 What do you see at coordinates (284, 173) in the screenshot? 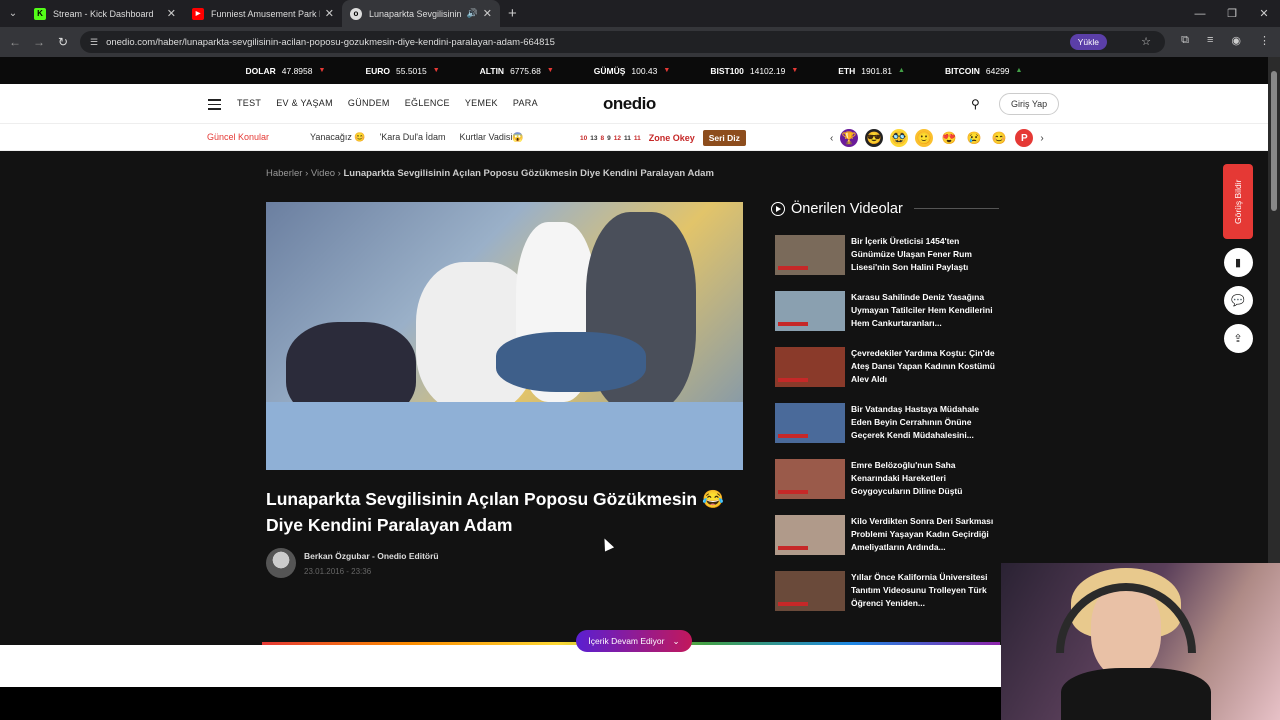
I see `breadcrumb-link: Haberler` at bounding box center [284, 173].